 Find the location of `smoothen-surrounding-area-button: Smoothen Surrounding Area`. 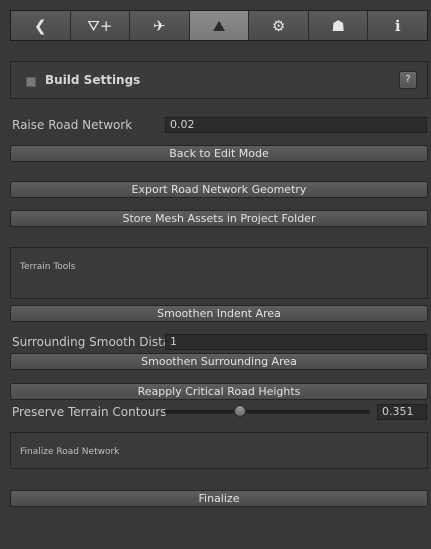

smoothen-surrounding-area-button: Smoothen Surrounding Area is located at coordinates (219, 361).